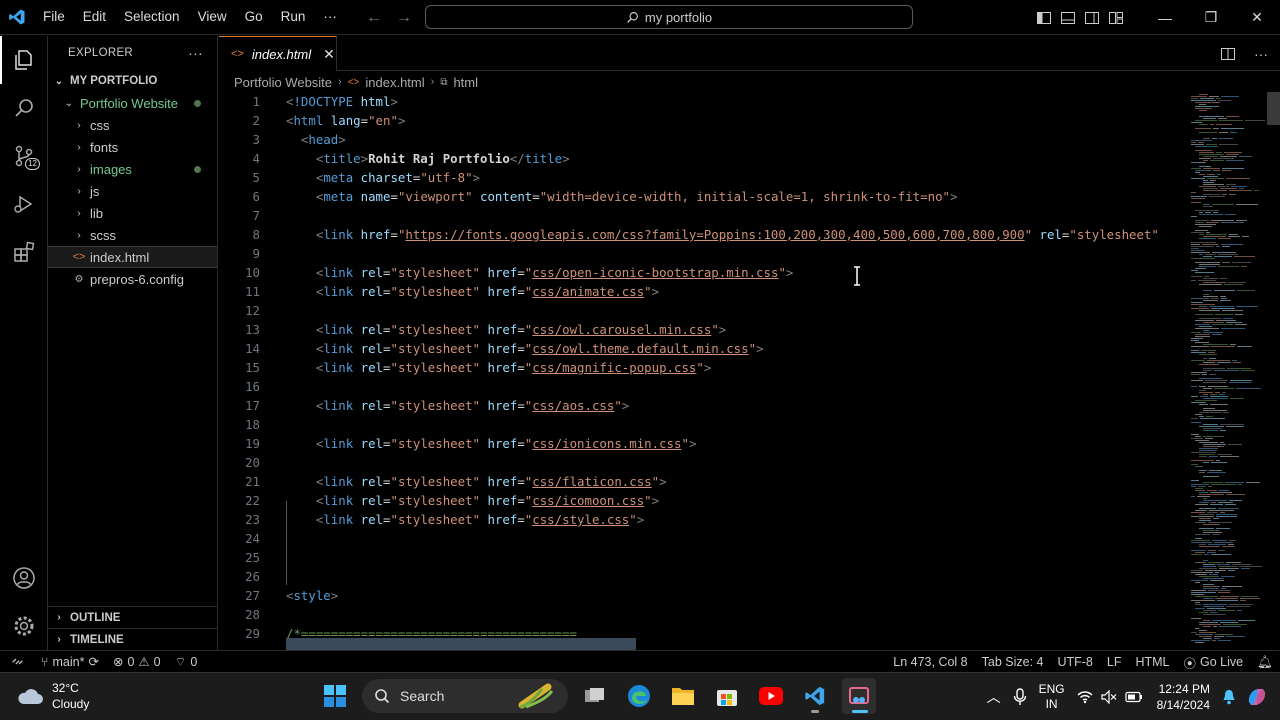 The image size is (1280, 720). Describe the element at coordinates (994, 696) in the screenshot. I see `show-hidden-icons-button: ︿` at that location.